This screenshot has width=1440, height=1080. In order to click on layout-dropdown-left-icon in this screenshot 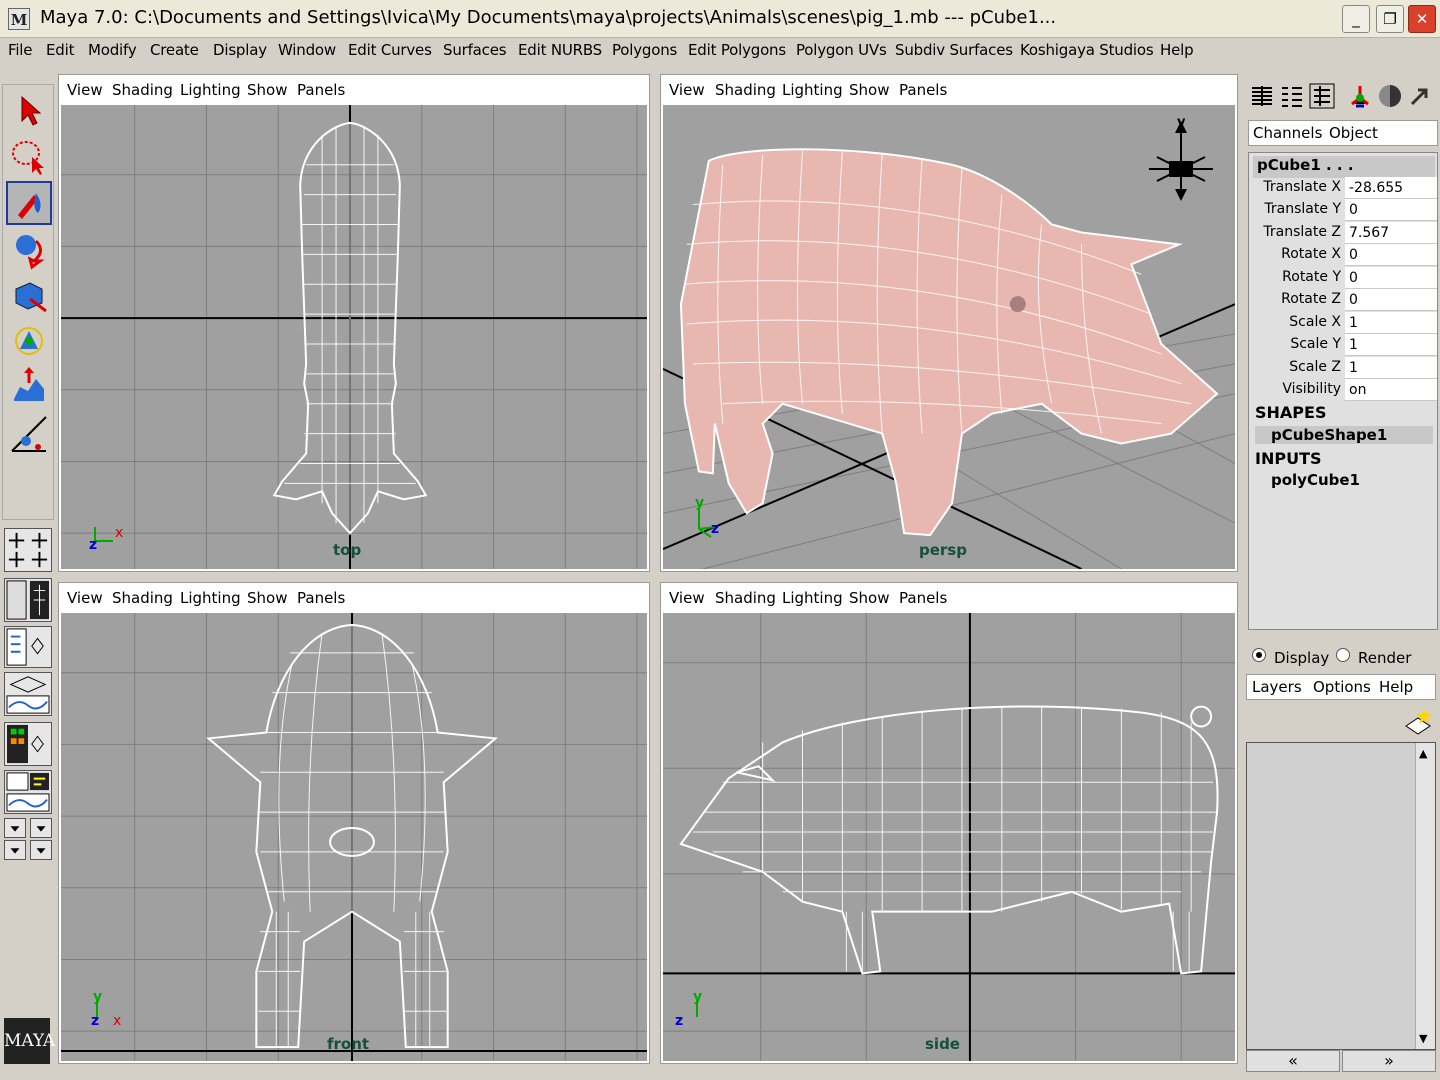, I will do `click(15, 828)`.